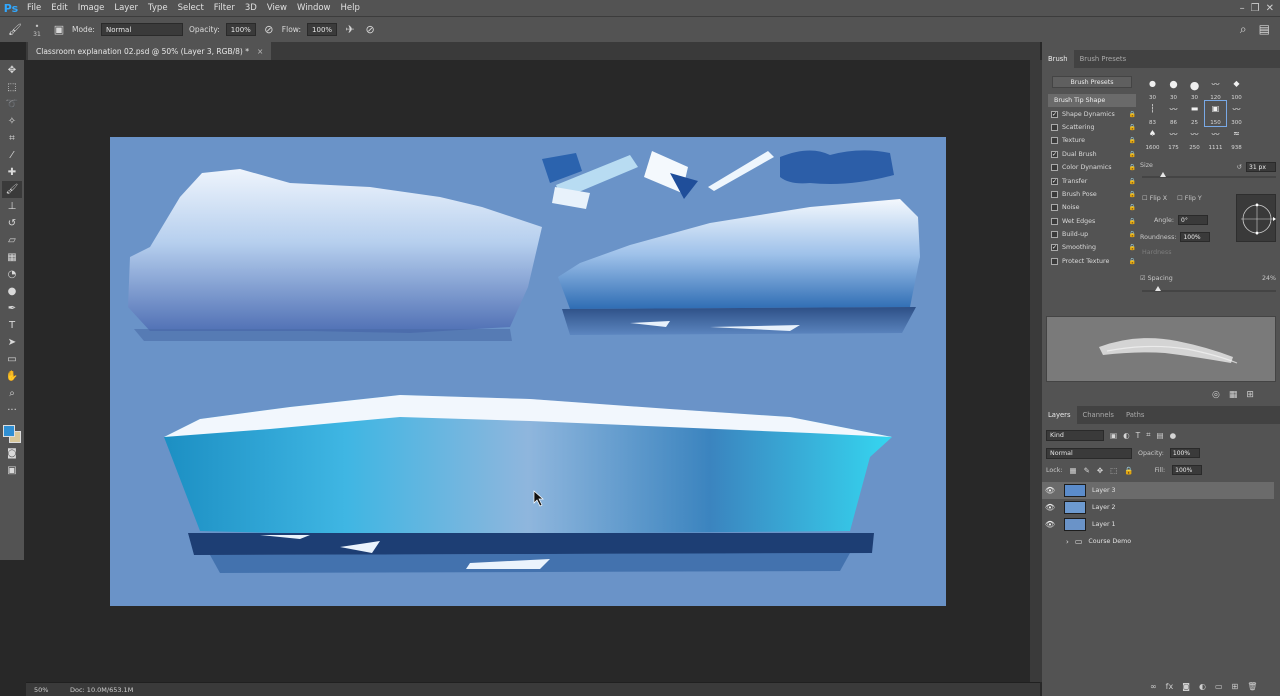 Image resolution: width=1280 pixels, height=696 pixels. I want to click on brush-option-item: Scattering 🔒, so click(1092, 127).